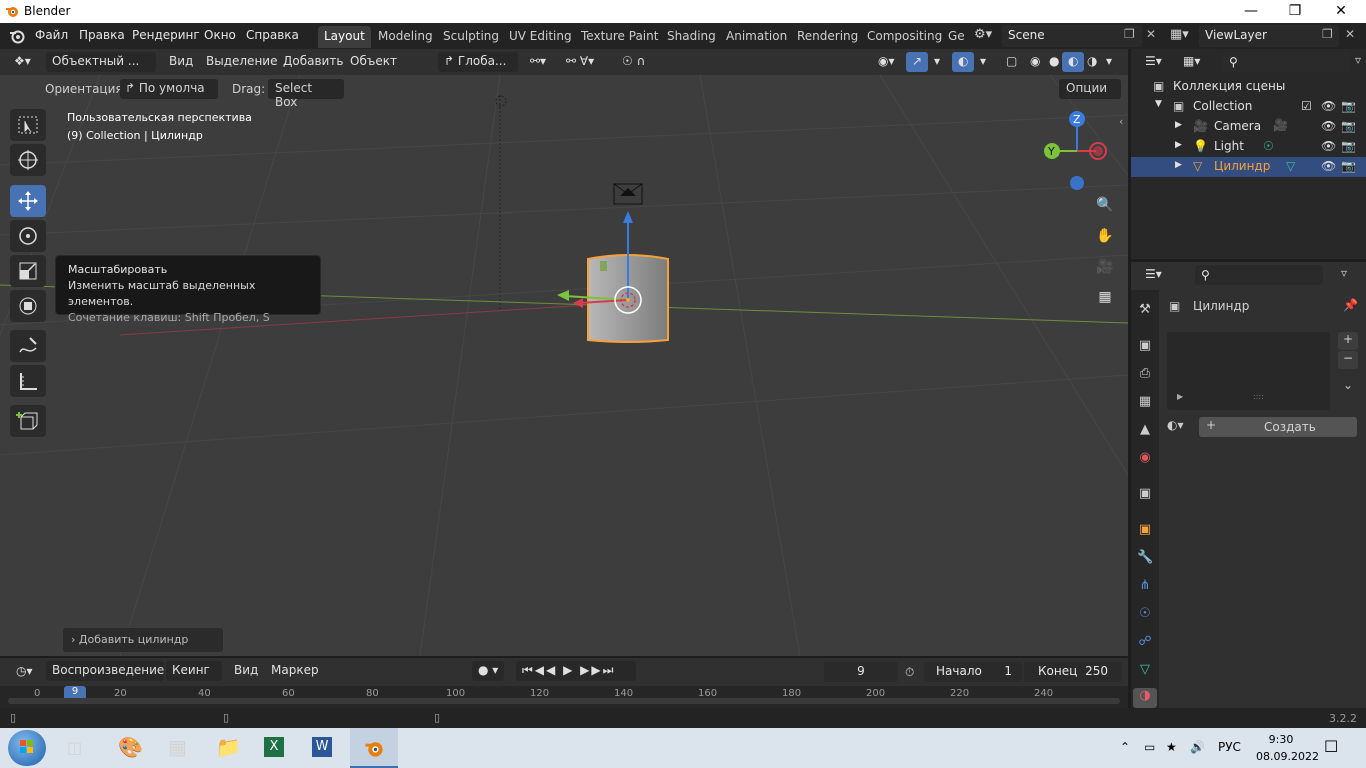 The image size is (1366, 768). Describe the element at coordinates (983, 34) in the screenshot. I see `scene-browse-icon: ⚙▾` at that location.